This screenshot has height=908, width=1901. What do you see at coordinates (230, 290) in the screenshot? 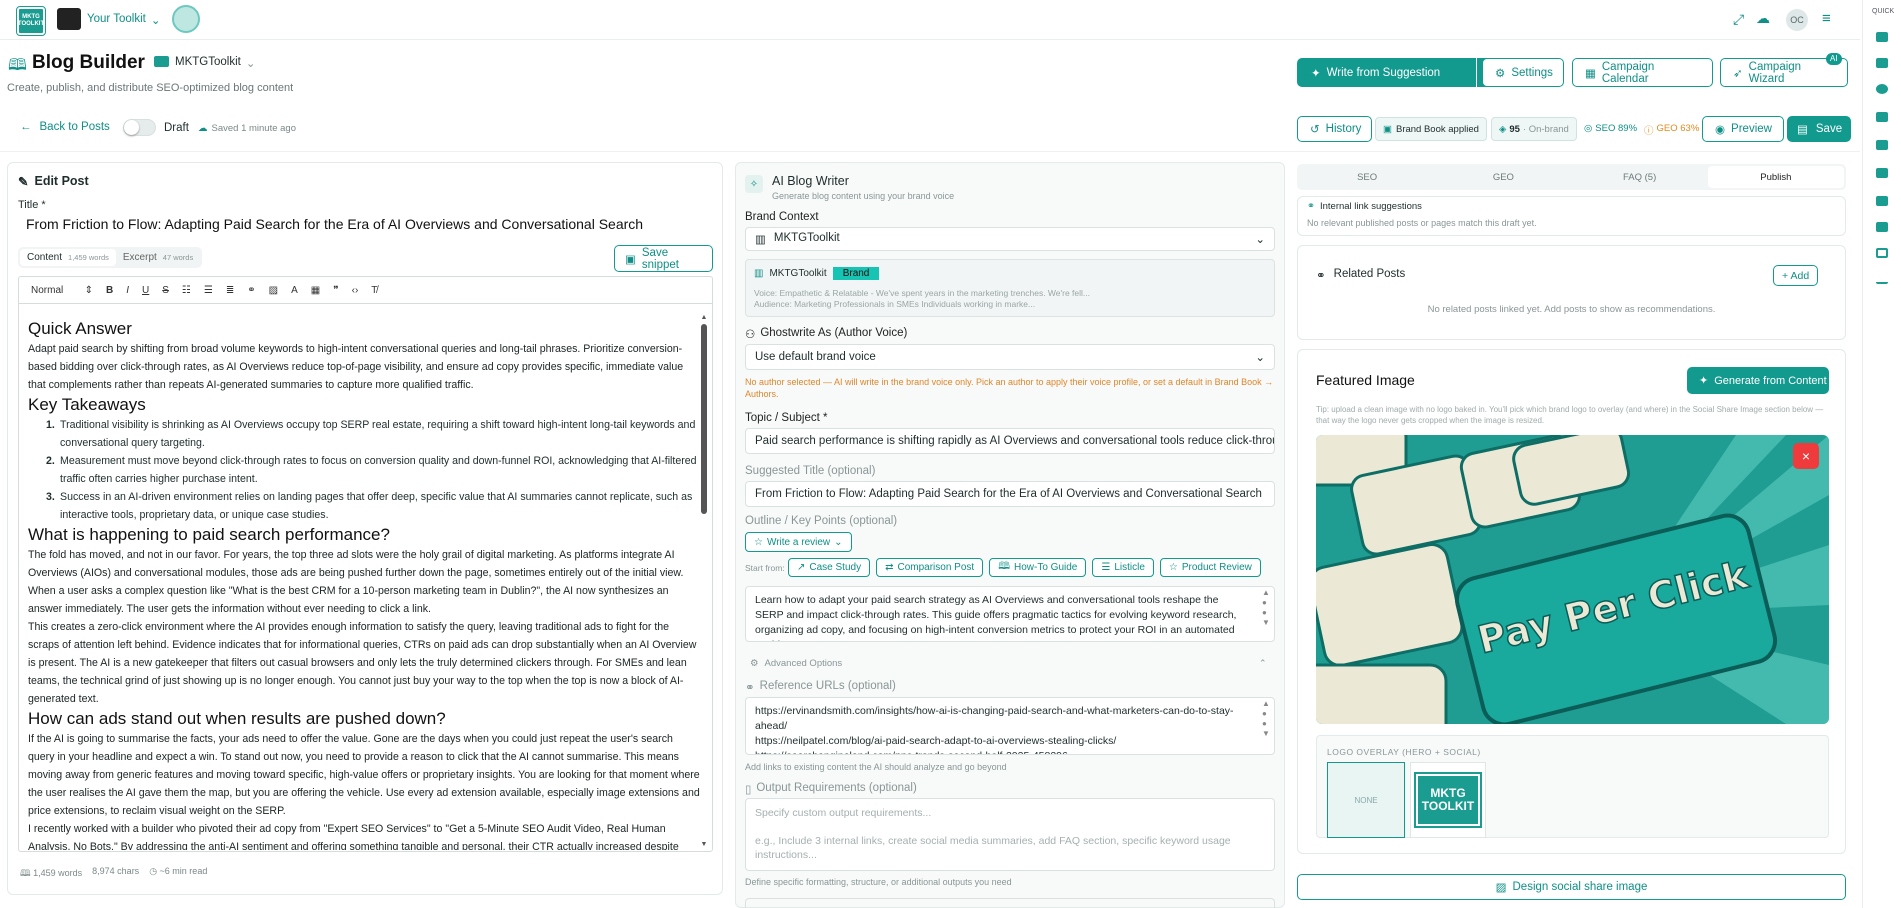
I see `align-icon: ≣` at bounding box center [230, 290].